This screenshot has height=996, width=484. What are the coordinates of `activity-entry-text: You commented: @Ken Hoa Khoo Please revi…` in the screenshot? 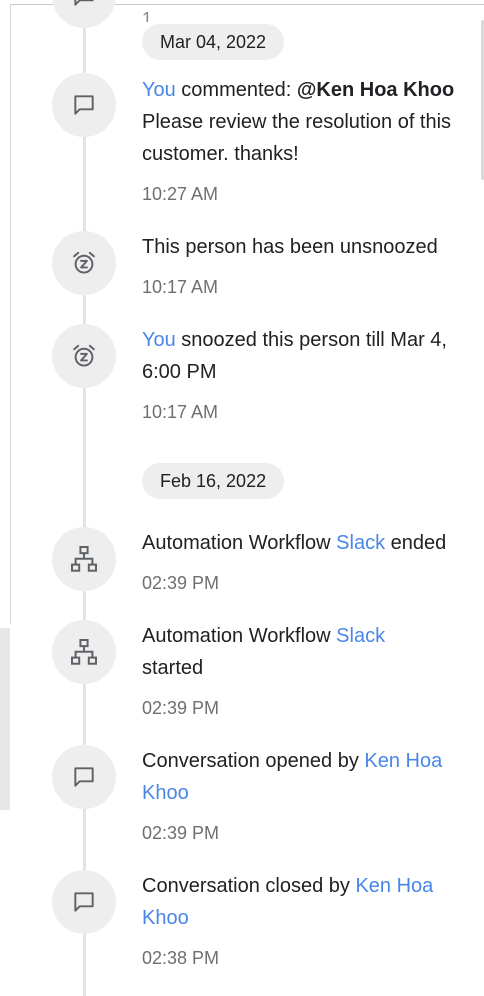 It's located at (307, 122).